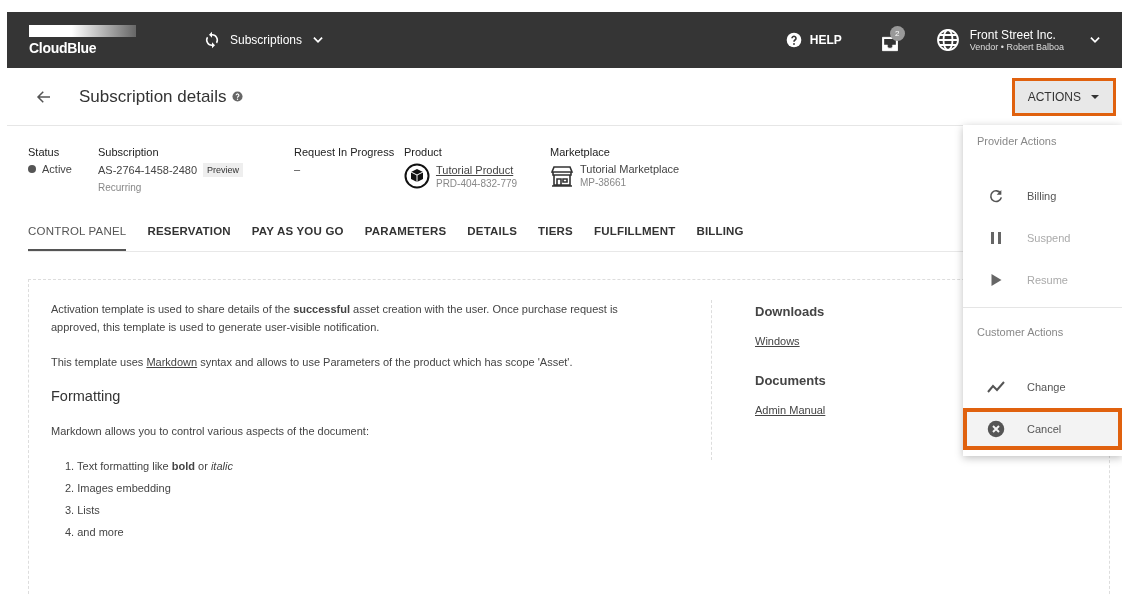 This screenshot has width=1122, height=594. What do you see at coordinates (189, 234) in the screenshot?
I see `tab: RESERVATION` at bounding box center [189, 234].